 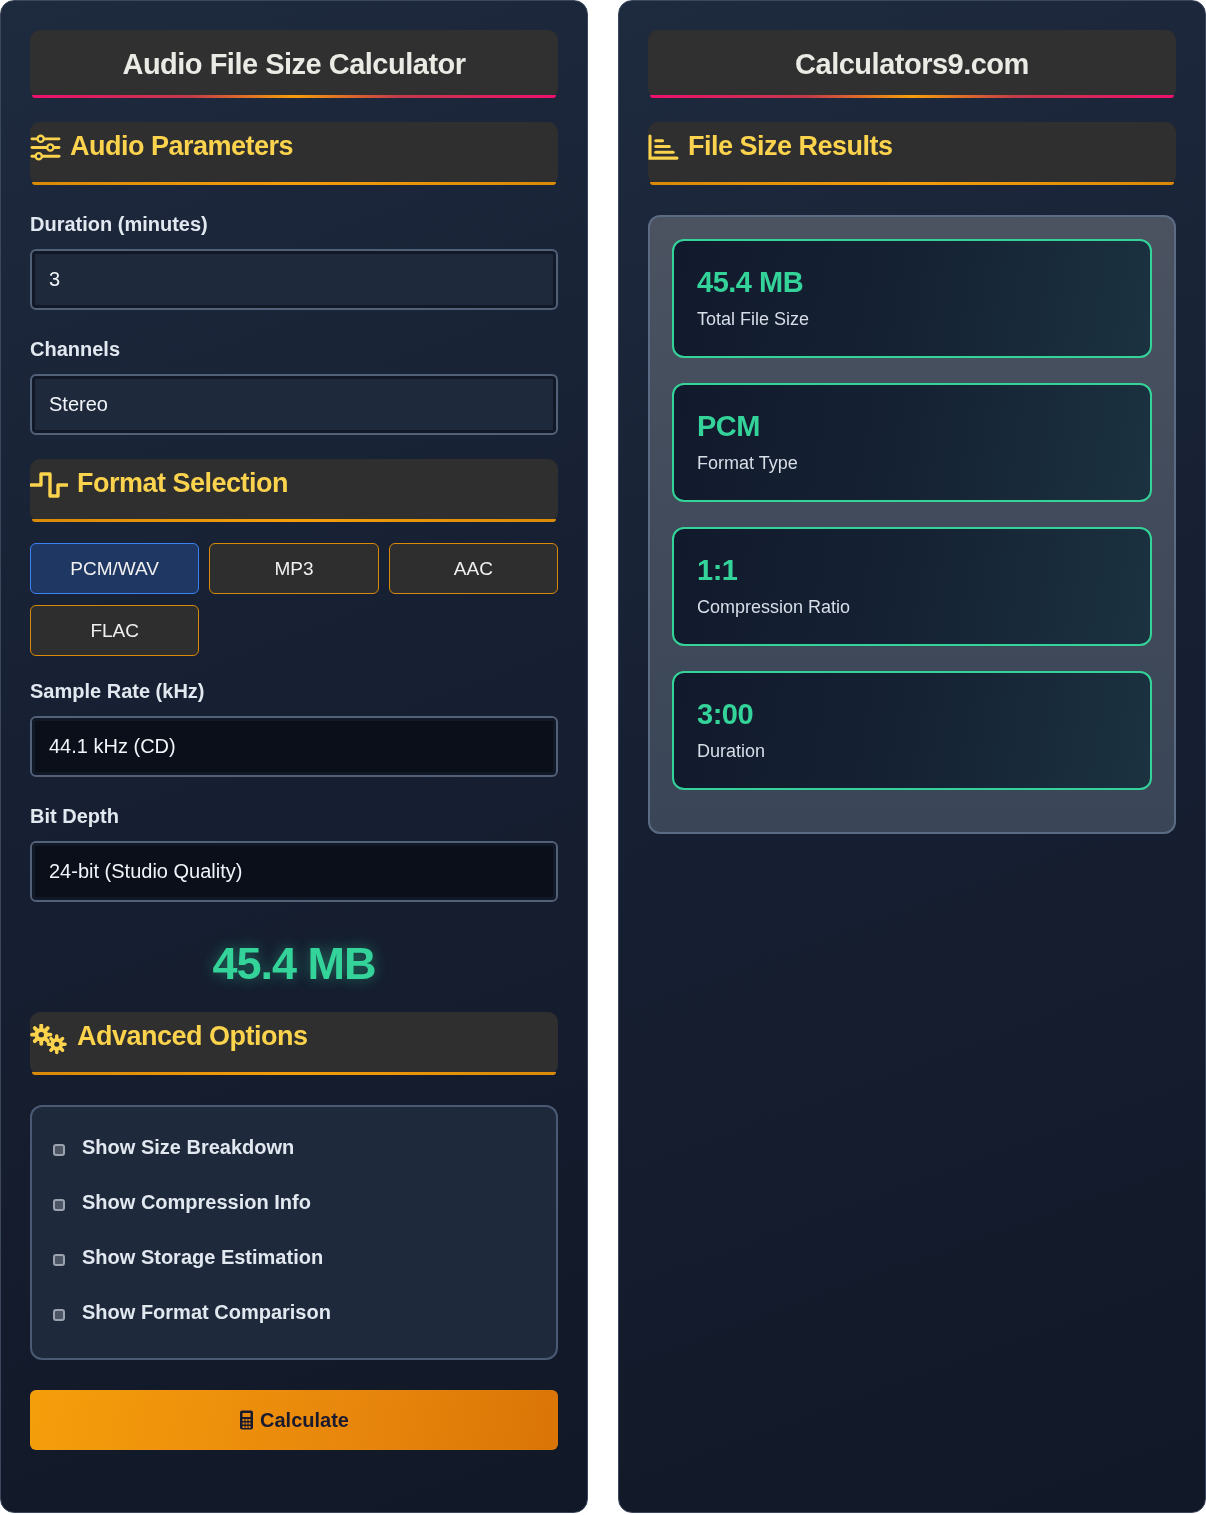 I want to click on calculator-icon, so click(x=247, y=1420).